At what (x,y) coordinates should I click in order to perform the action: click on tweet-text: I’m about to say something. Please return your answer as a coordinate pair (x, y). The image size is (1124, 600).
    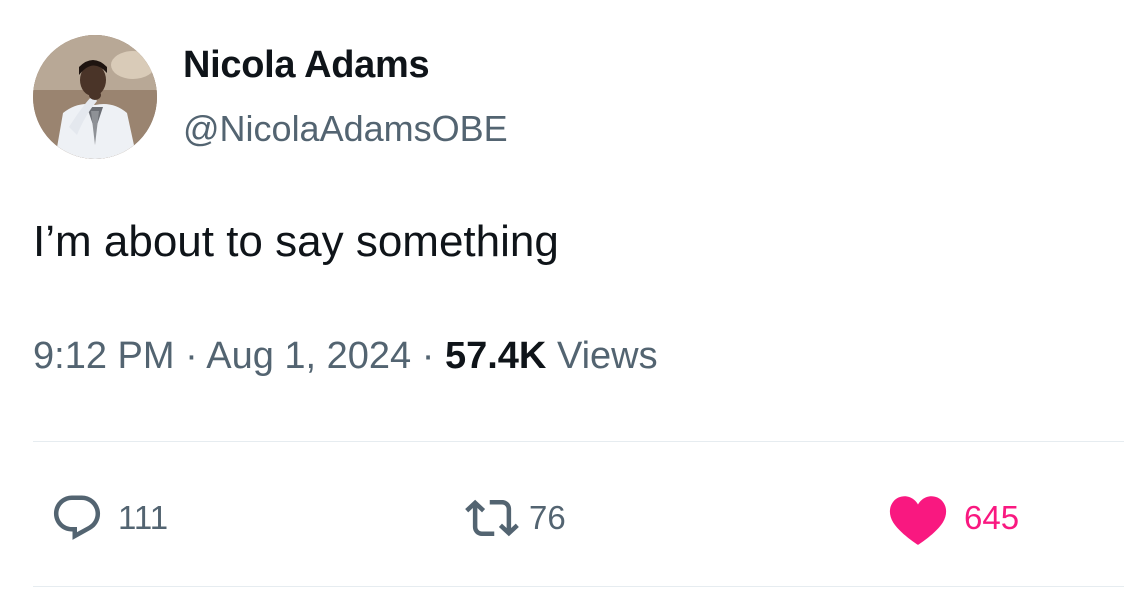
    Looking at the image, I should click on (296, 241).